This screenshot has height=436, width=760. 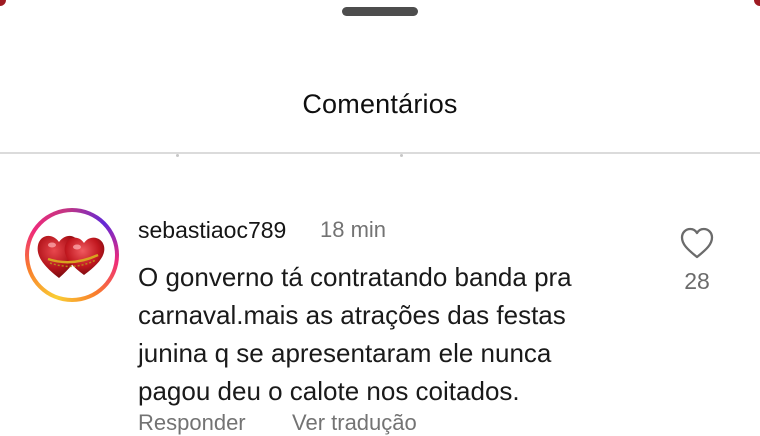 I want to click on reply-button: Responder, so click(x=192, y=423).